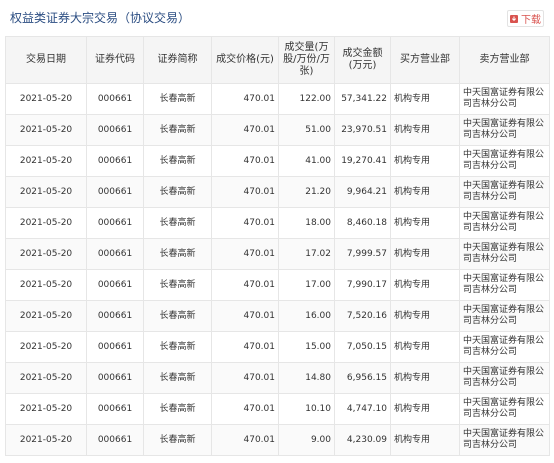 The image size is (554, 463). Describe the element at coordinates (362, 347) in the screenshot. I see `cell-amount: 7,050.15` at that location.